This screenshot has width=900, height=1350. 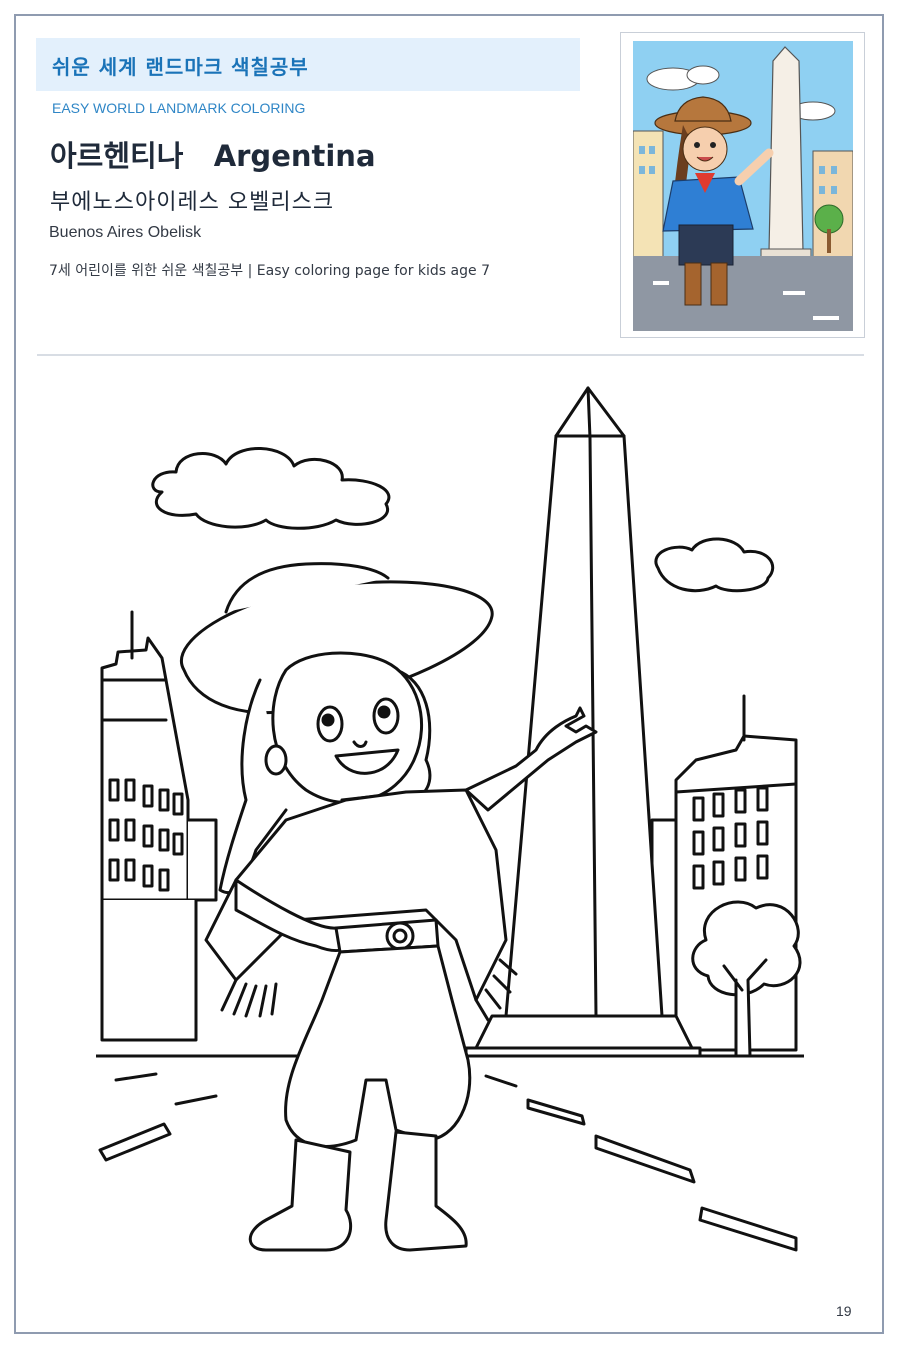 I want to click on building-right, so click(x=724, y=873).